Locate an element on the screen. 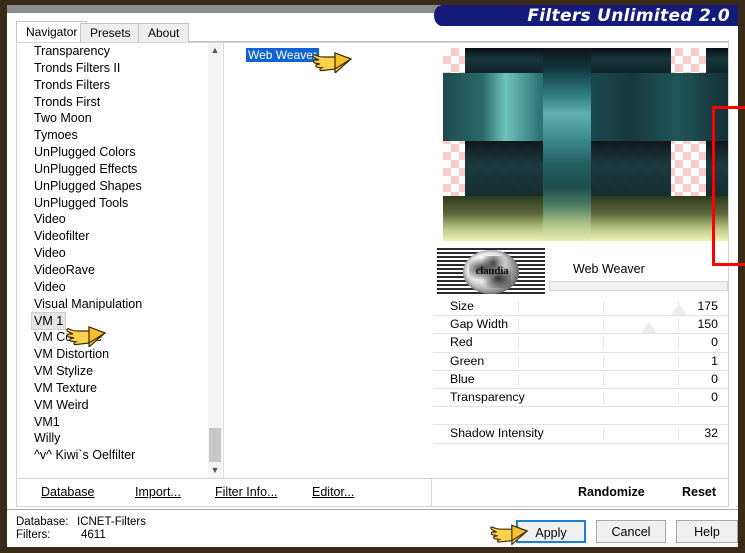 The height and width of the screenshot is (553, 745). filters-label: Filters: is located at coordinates (33, 535).